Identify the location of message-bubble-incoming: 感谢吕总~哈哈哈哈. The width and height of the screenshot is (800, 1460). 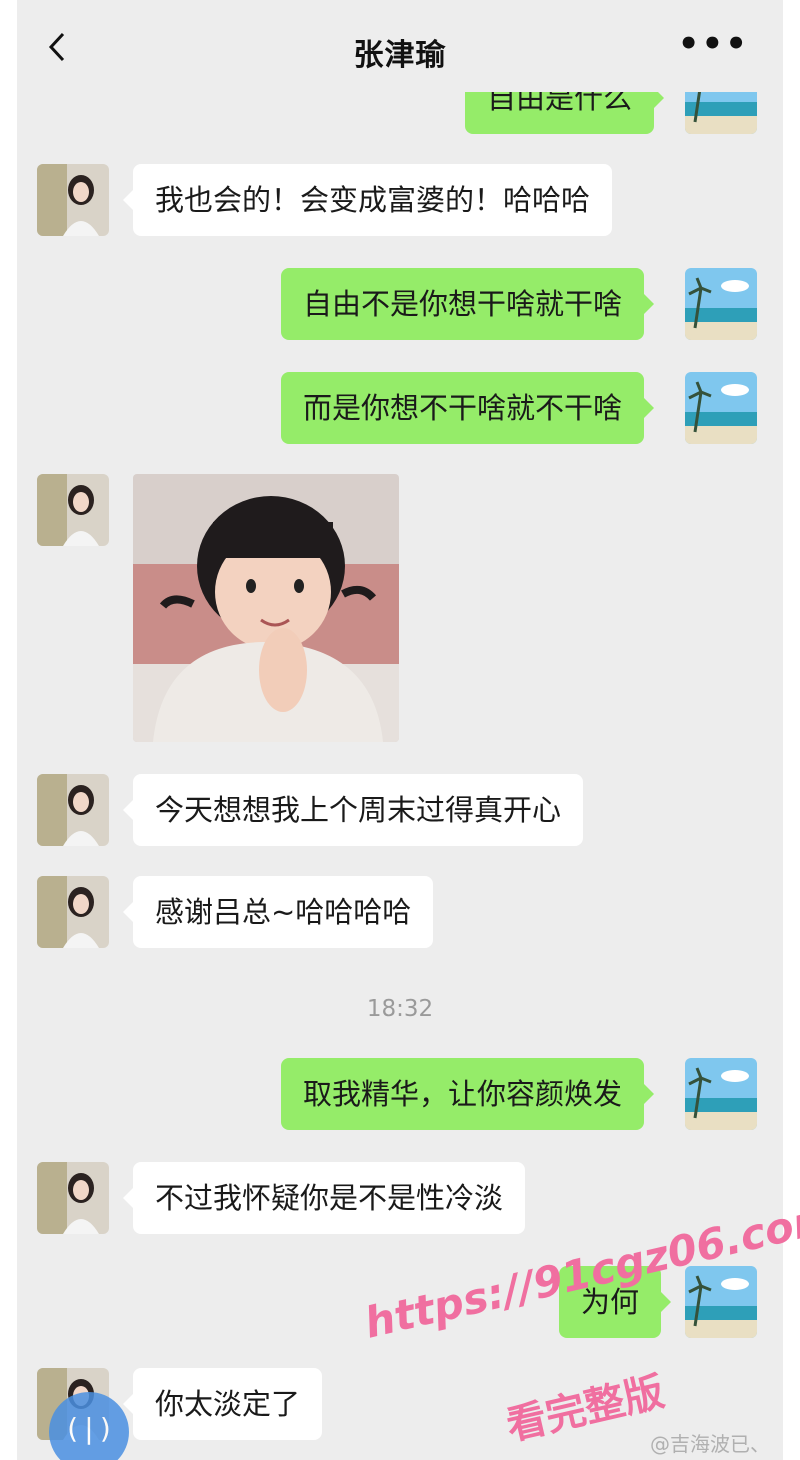
(278, 912).